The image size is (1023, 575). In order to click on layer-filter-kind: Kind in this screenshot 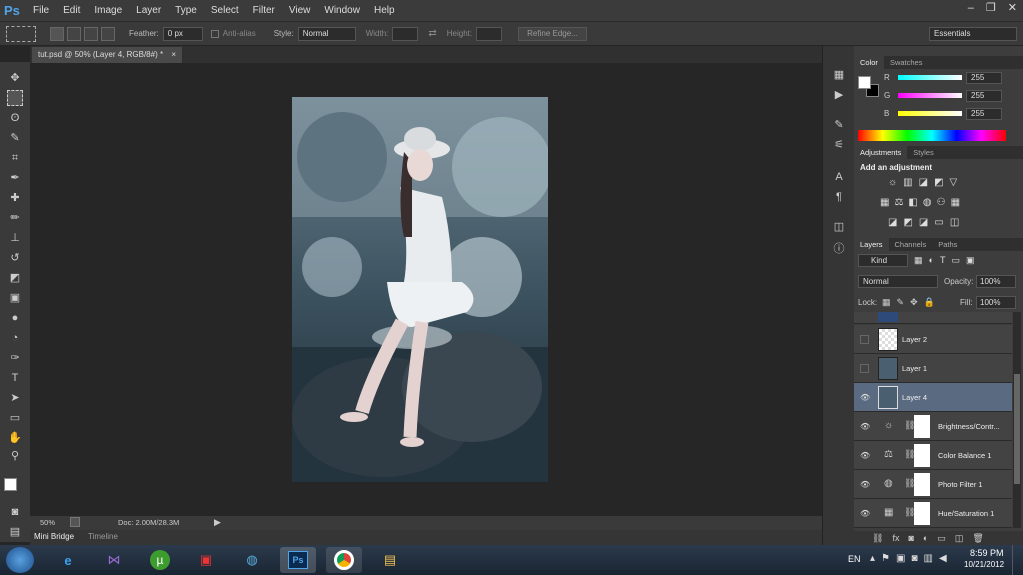, I will do `click(883, 260)`.